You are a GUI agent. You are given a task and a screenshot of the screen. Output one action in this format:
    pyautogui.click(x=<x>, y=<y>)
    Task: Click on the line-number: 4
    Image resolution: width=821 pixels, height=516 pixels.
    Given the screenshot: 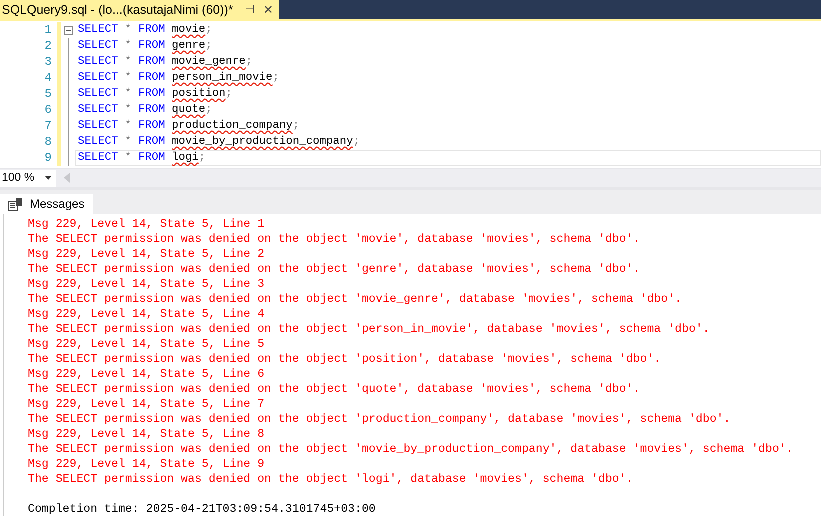 What is the action you would take?
    pyautogui.click(x=48, y=78)
    